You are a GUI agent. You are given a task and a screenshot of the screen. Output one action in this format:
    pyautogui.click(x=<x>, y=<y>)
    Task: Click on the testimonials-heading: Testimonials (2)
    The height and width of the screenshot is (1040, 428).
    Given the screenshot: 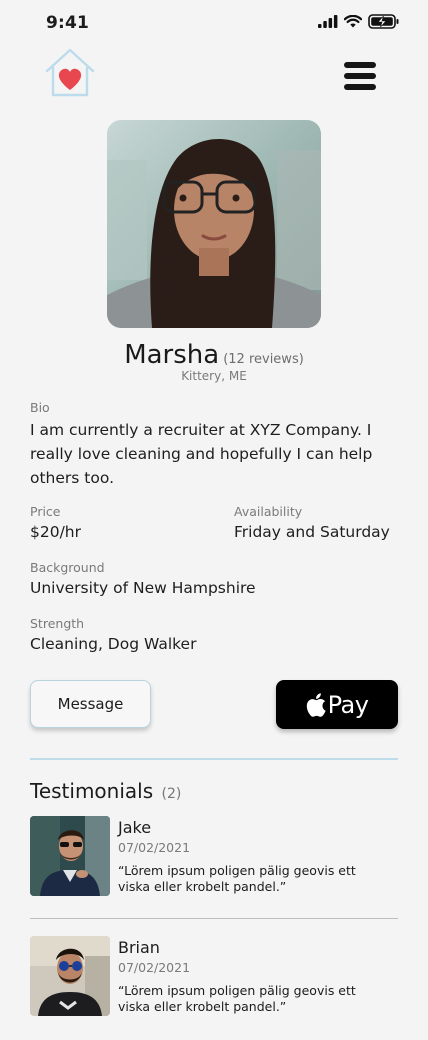 What is the action you would take?
    pyautogui.click(x=105, y=791)
    